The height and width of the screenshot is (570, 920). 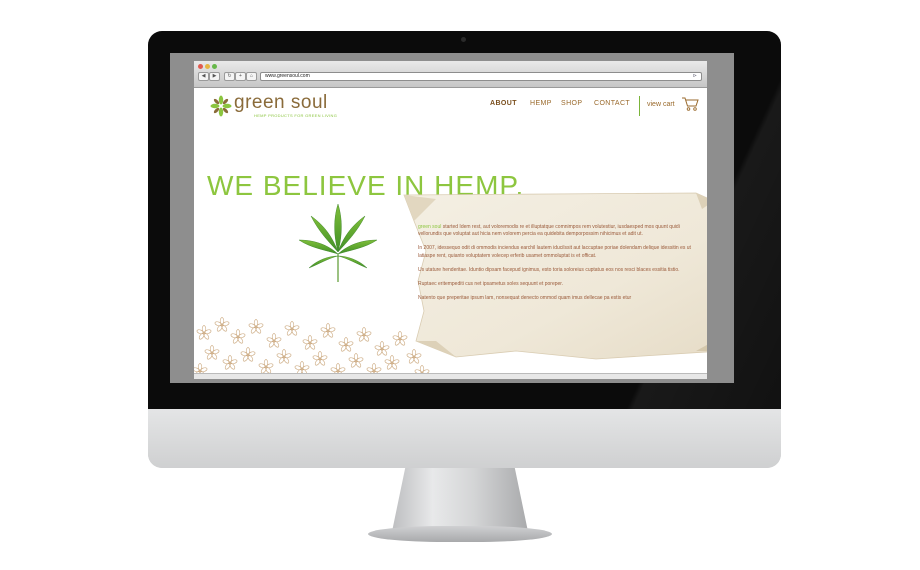 What do you see at coordinates (281, 103) in the screenshot?
I see `logo-wordmark: green soul` at bounding box center [281, 103].